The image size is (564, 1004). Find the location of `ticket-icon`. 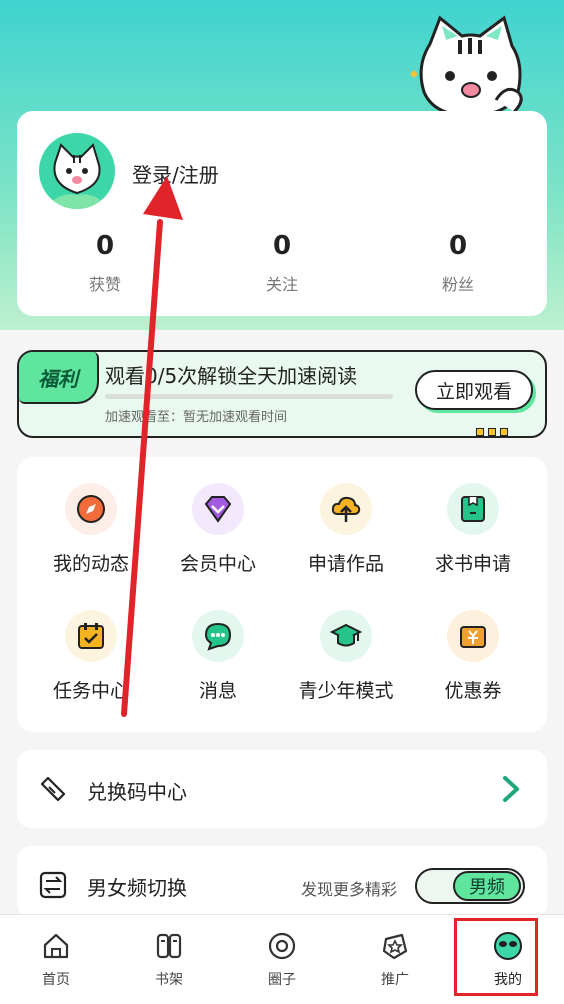

ticket-icon is located at coordinates (53, 789).